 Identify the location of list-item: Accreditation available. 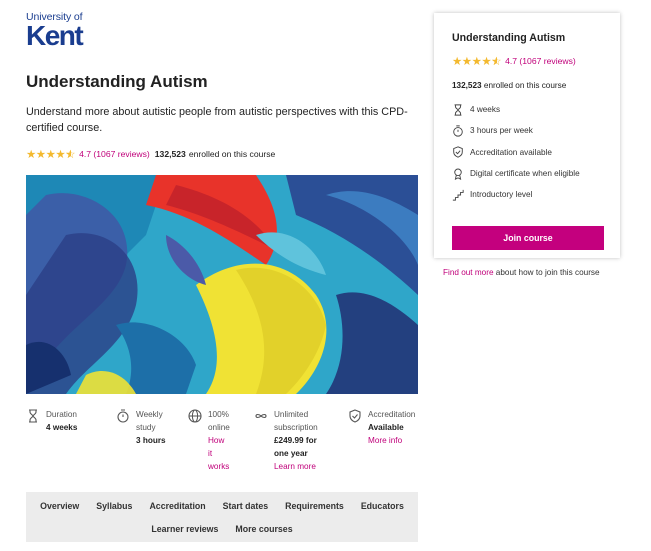
(516, 152).